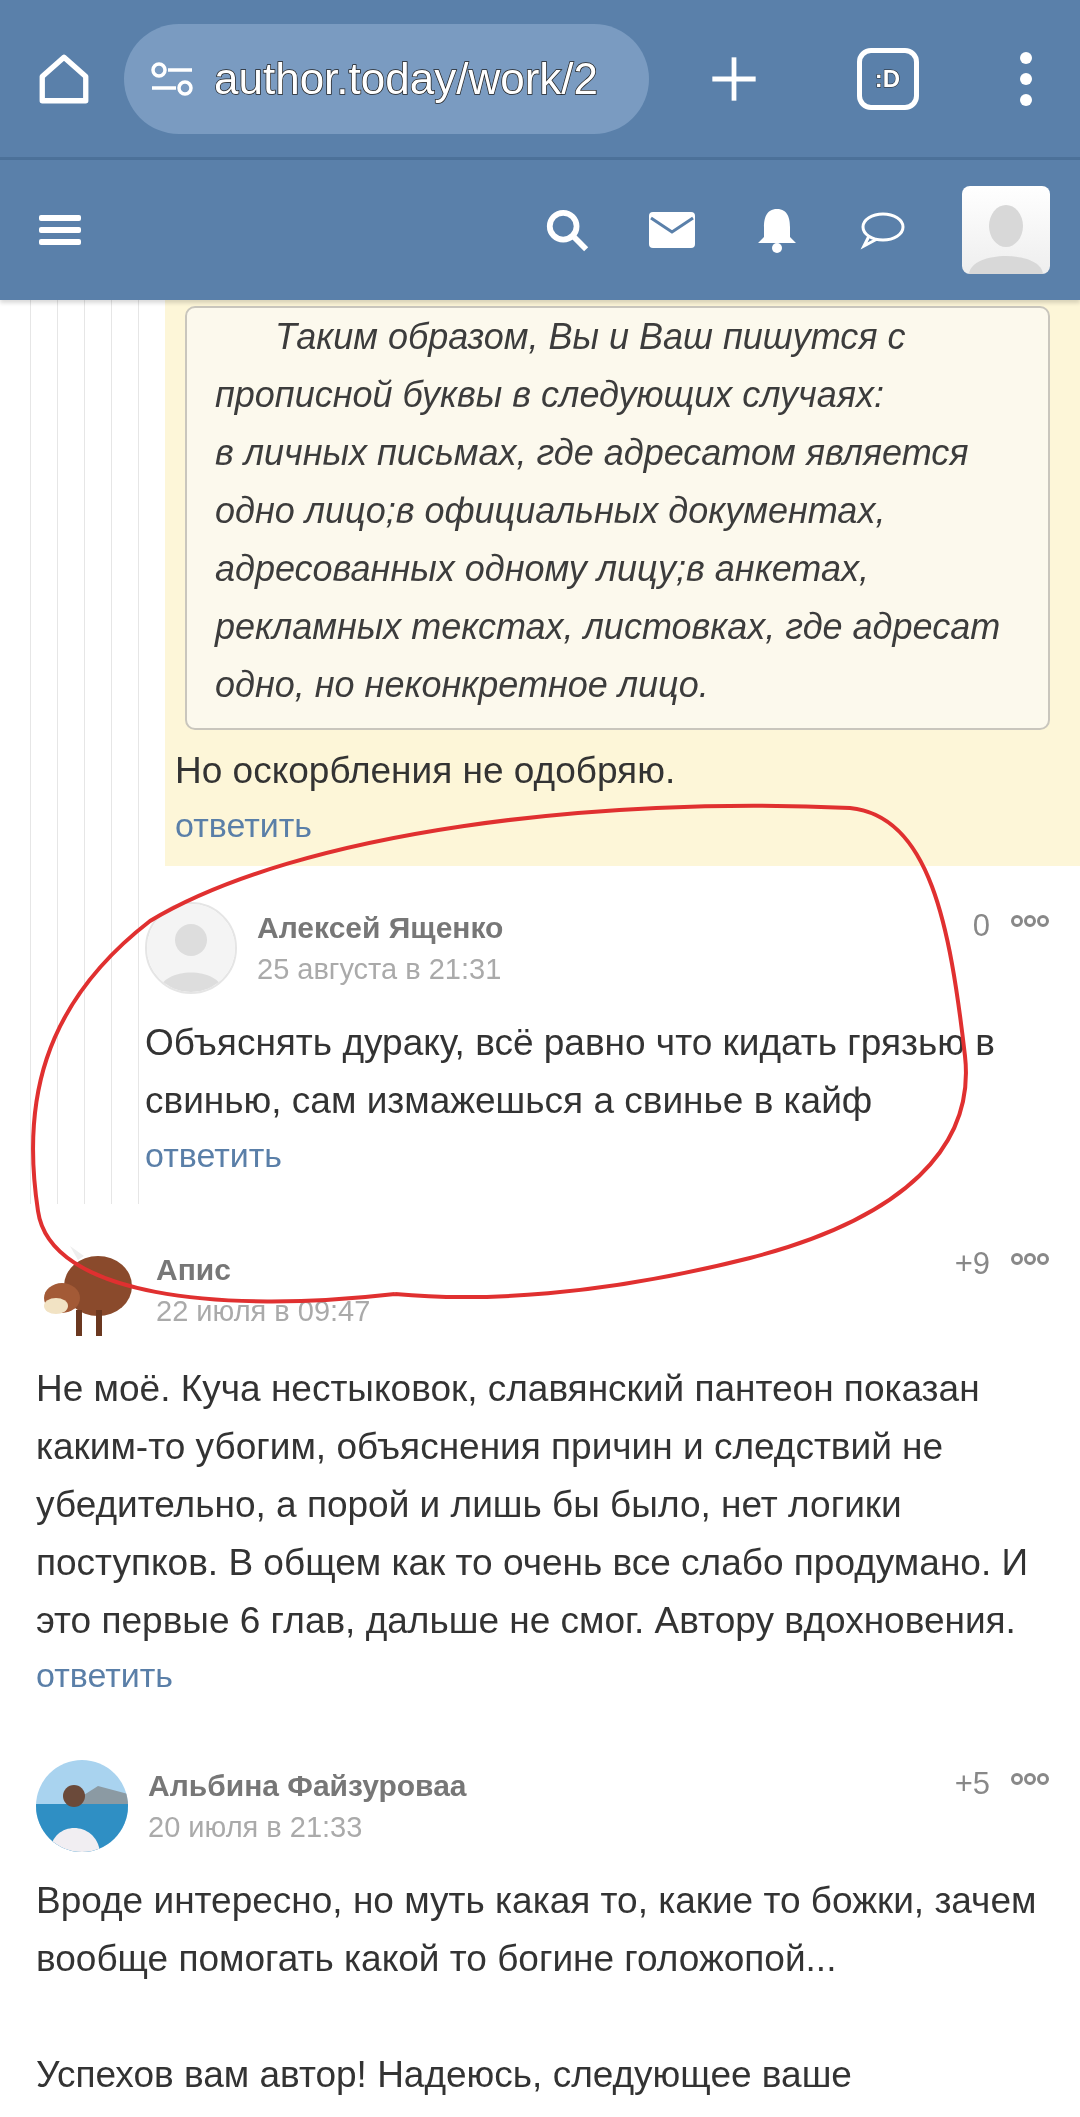 Image resolution: width=1080 pixels, height=2117 pixels. What do you see at coordinates (256, 1827) in the screenshot?
I see `comment-date: 20 июля в 21:33` at bounding box center [256, 1827].